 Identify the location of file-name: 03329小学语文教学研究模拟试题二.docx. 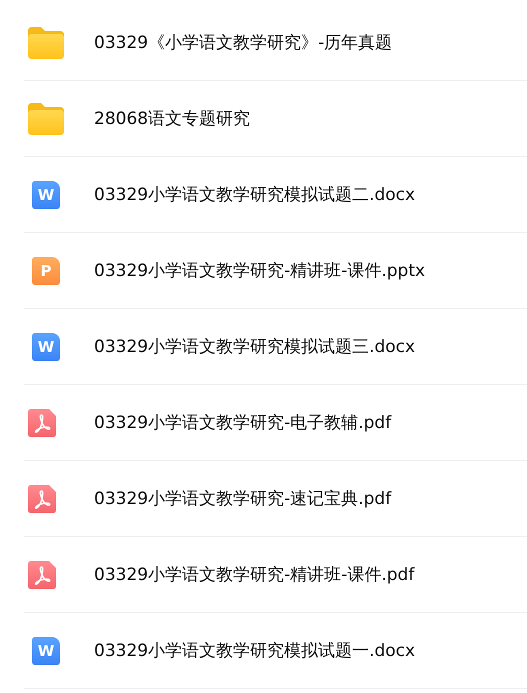
(255, 194).